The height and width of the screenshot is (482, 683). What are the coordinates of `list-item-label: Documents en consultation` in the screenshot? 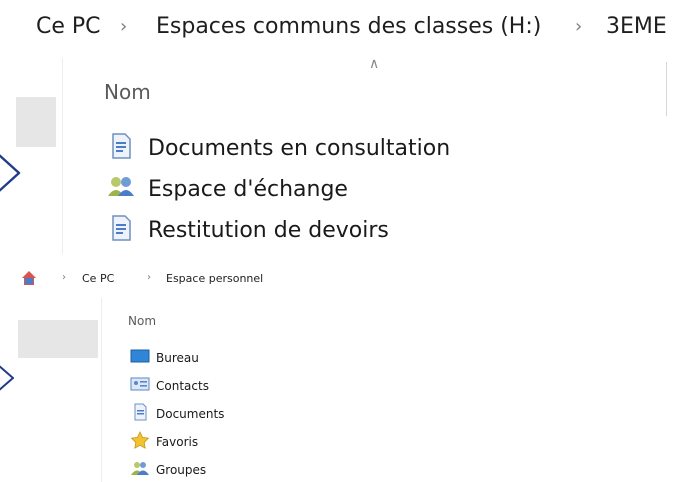 It's located at (299, 148).